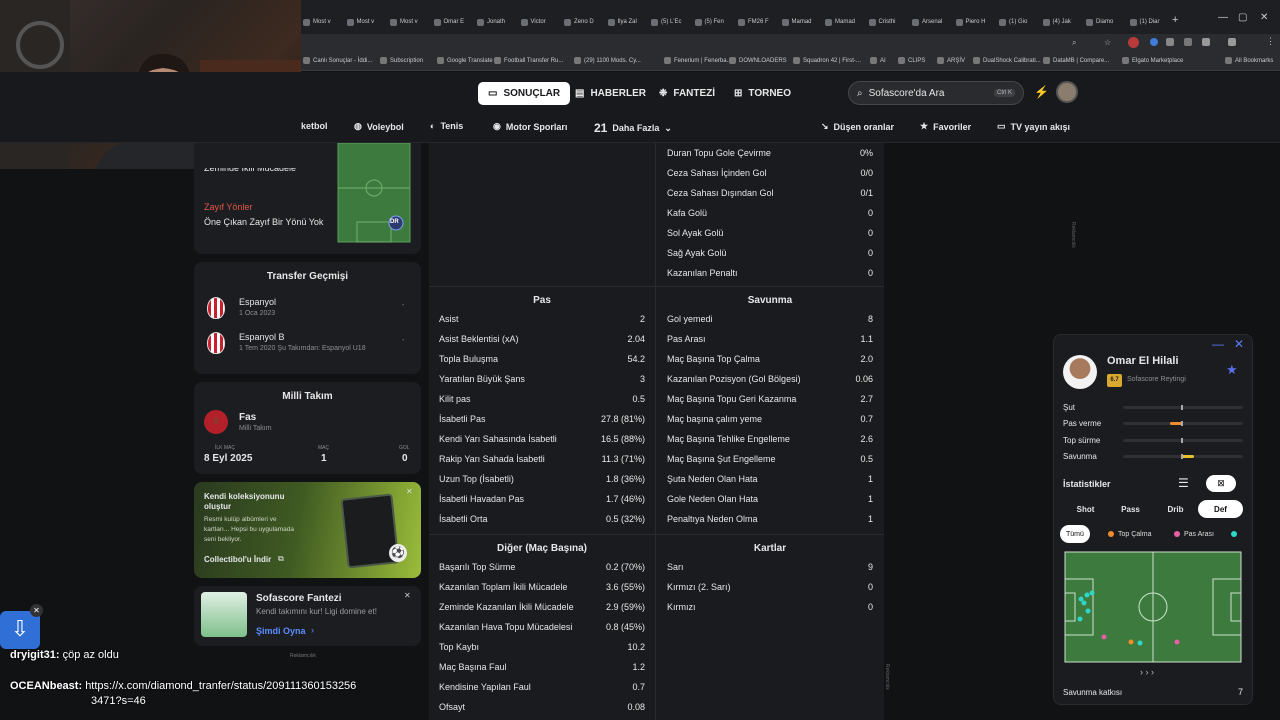 Image resolution: width=1280 pixels, height=720 pixels. What do you see at coordinates (1033, 126) in the screenshot?
I see `tv-schedule-link: ▭ TV yayın akışı` at bounding box center [1033, 126].